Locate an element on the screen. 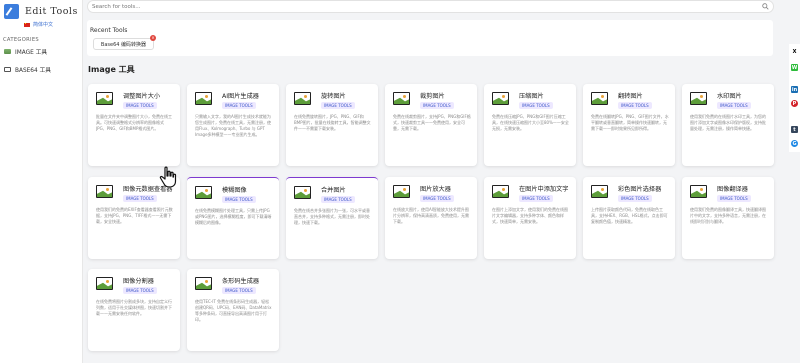 The width and height of the screenshot is (800, 363). sidebar-item-image: IMAGE 工具 is located at coordinates (25, 51).